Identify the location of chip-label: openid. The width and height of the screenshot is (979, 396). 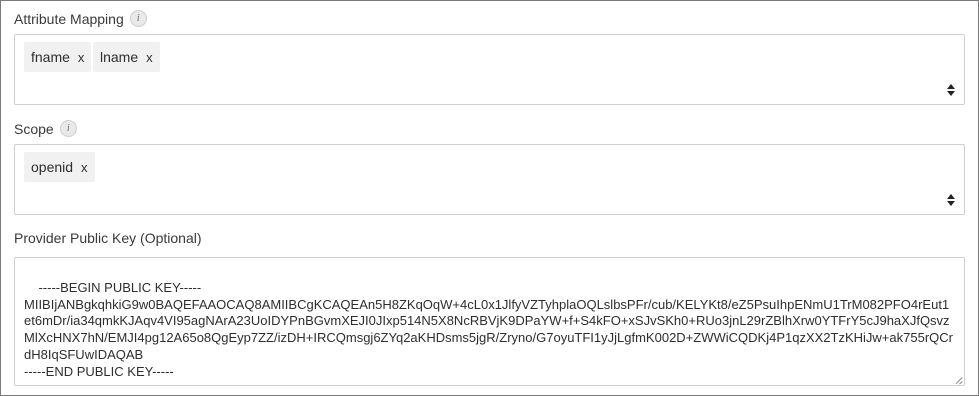
(52, 167).